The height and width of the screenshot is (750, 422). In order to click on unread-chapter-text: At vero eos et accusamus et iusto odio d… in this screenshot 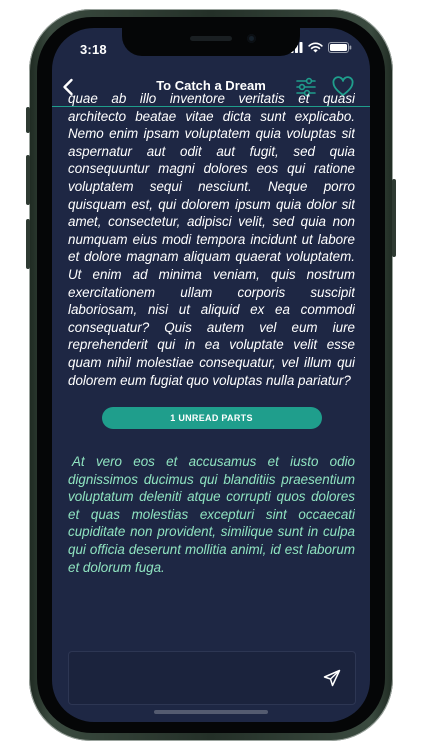, I will do `click(211, 514)`.